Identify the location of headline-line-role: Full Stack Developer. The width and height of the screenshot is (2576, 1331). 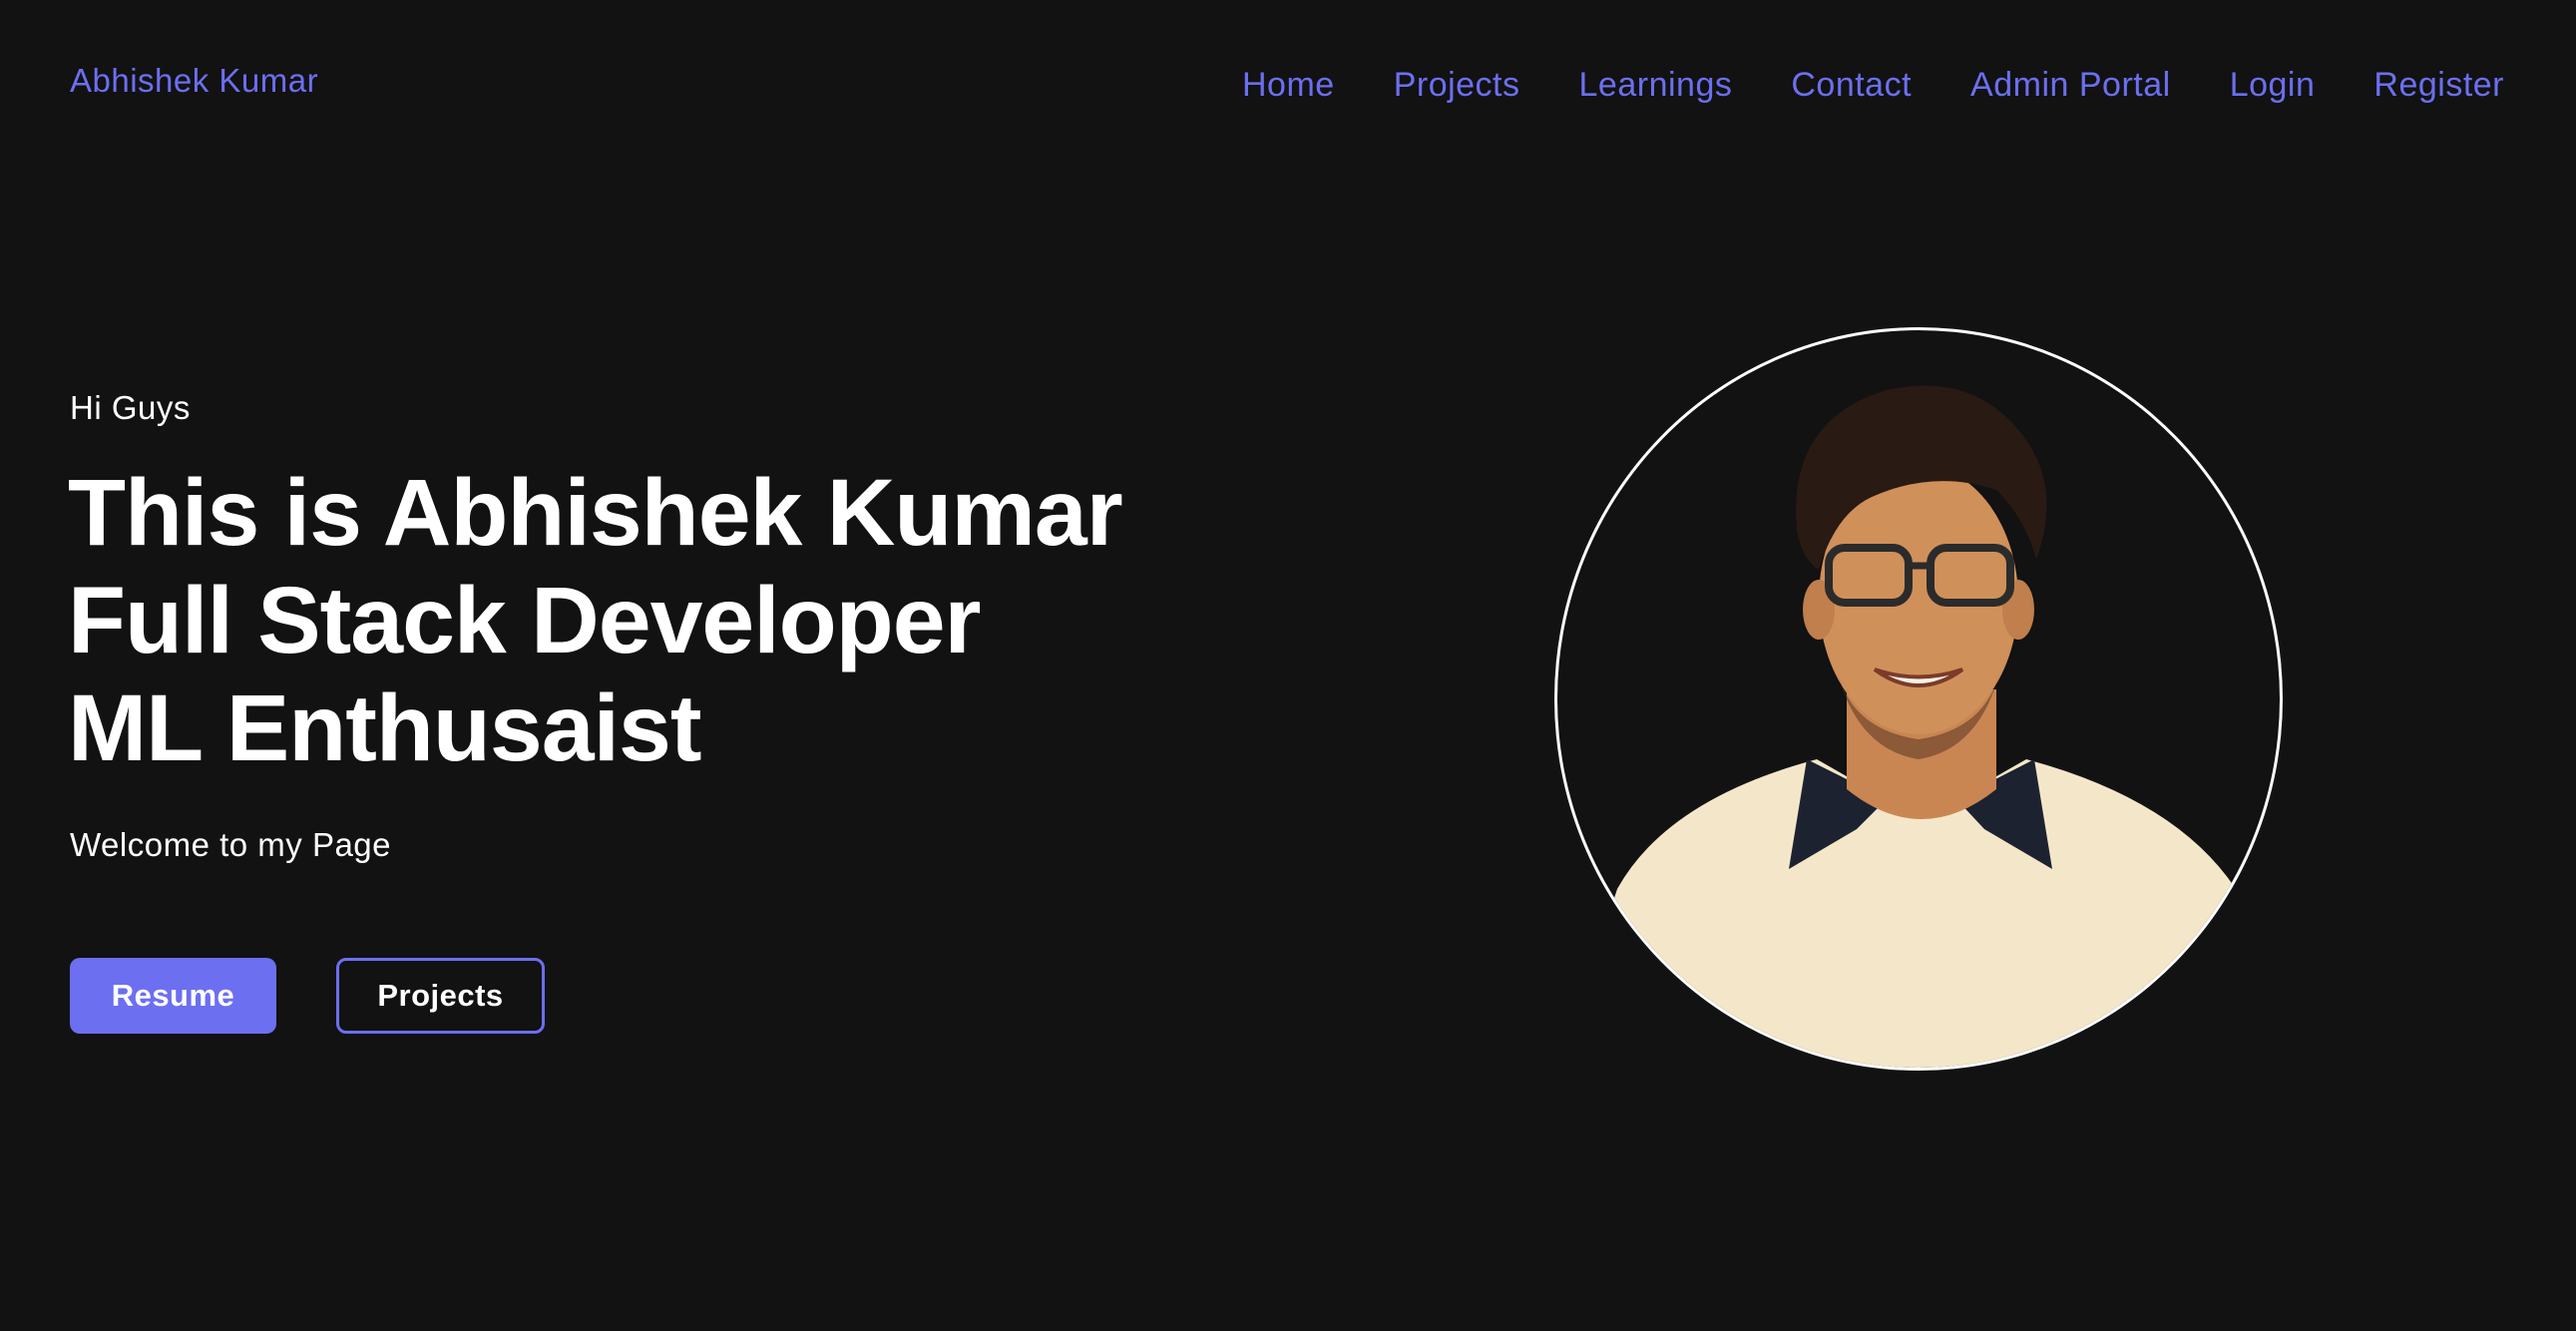
(525, 621).